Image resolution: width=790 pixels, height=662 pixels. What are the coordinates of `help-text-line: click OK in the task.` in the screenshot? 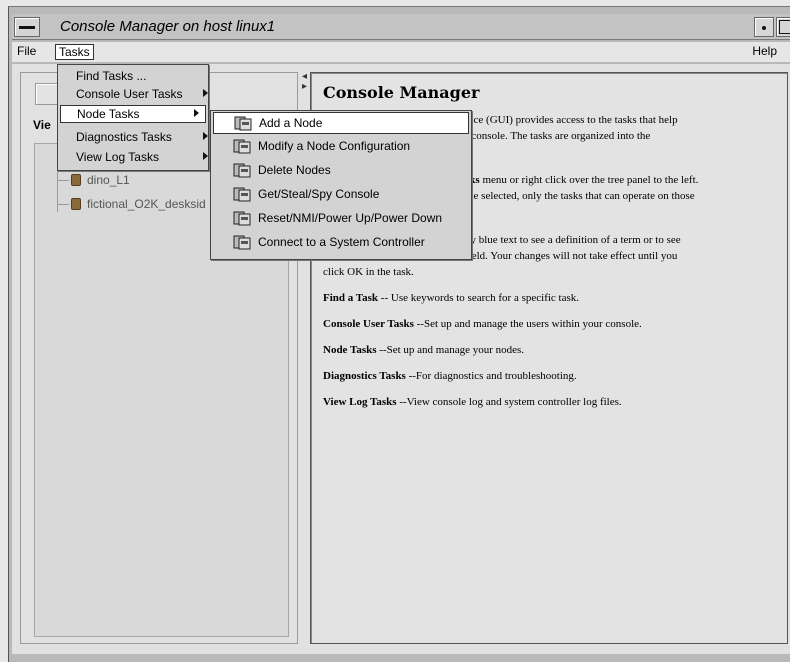 It's located at (368, 272).